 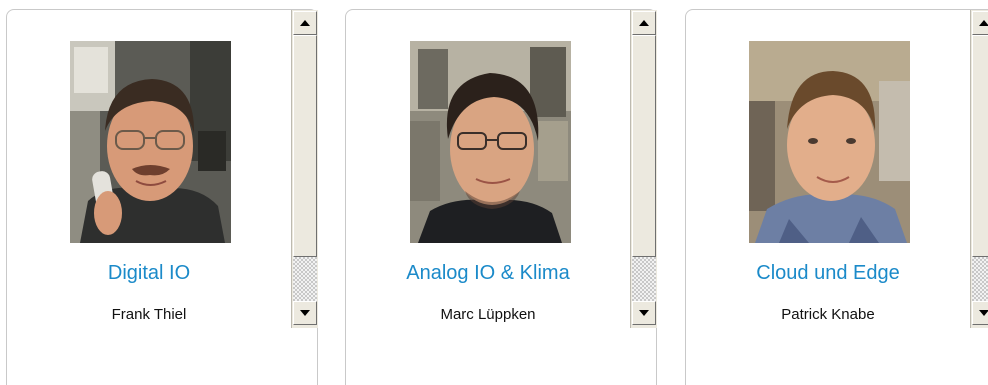 I want to click on card-title: Digital IO, so click(x=149, y=273).